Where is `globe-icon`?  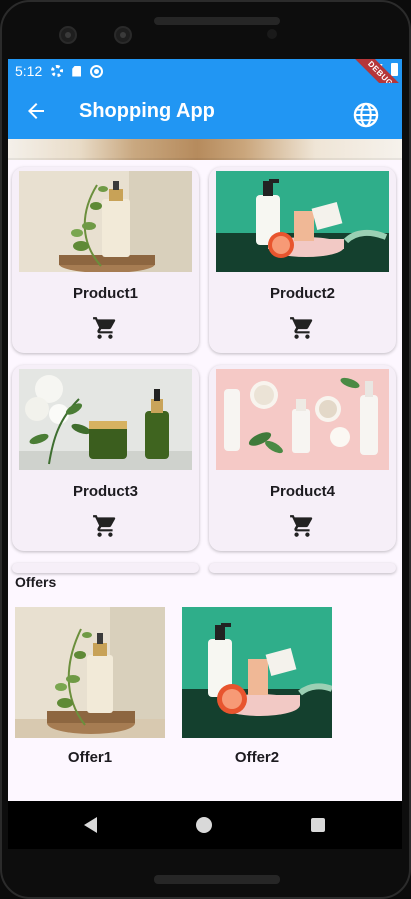 globe-icon is located at coordinates (366, 115).